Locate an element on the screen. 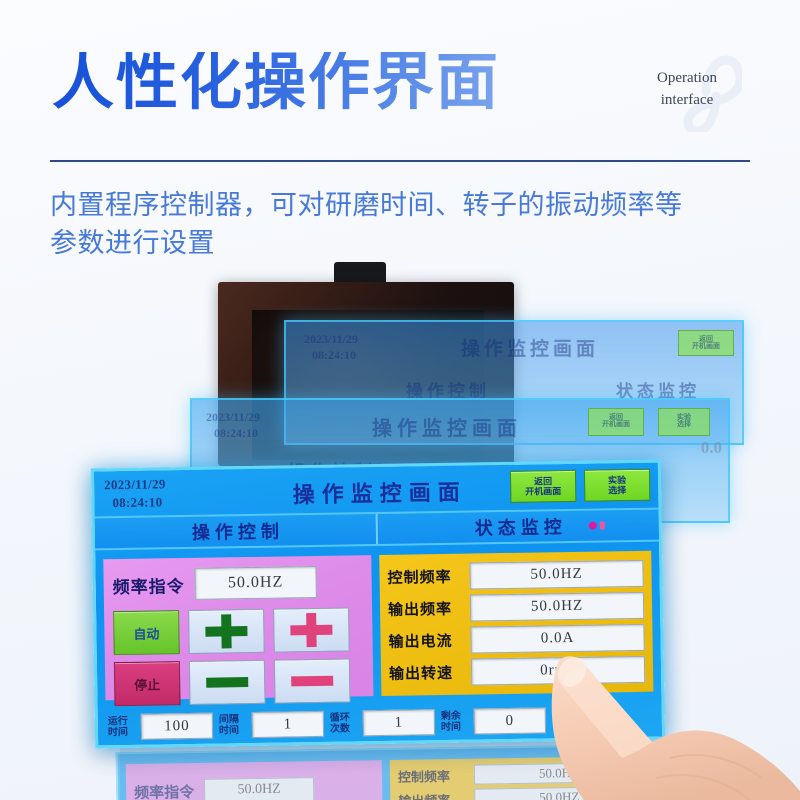  page-subtitle: 内置程序控制器，可对研磨时间、转子的振动频率等 参数进行设置 is located at coordinates (400, 224).